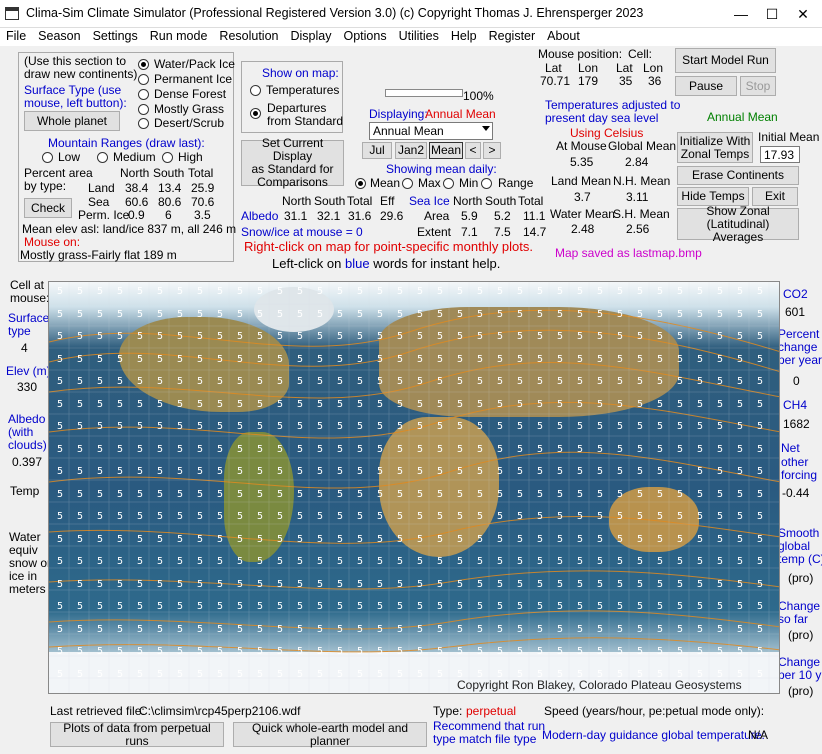 The image size is (822, 754). I want to click on recommend-1: Recommend that run, so click(489, 726).